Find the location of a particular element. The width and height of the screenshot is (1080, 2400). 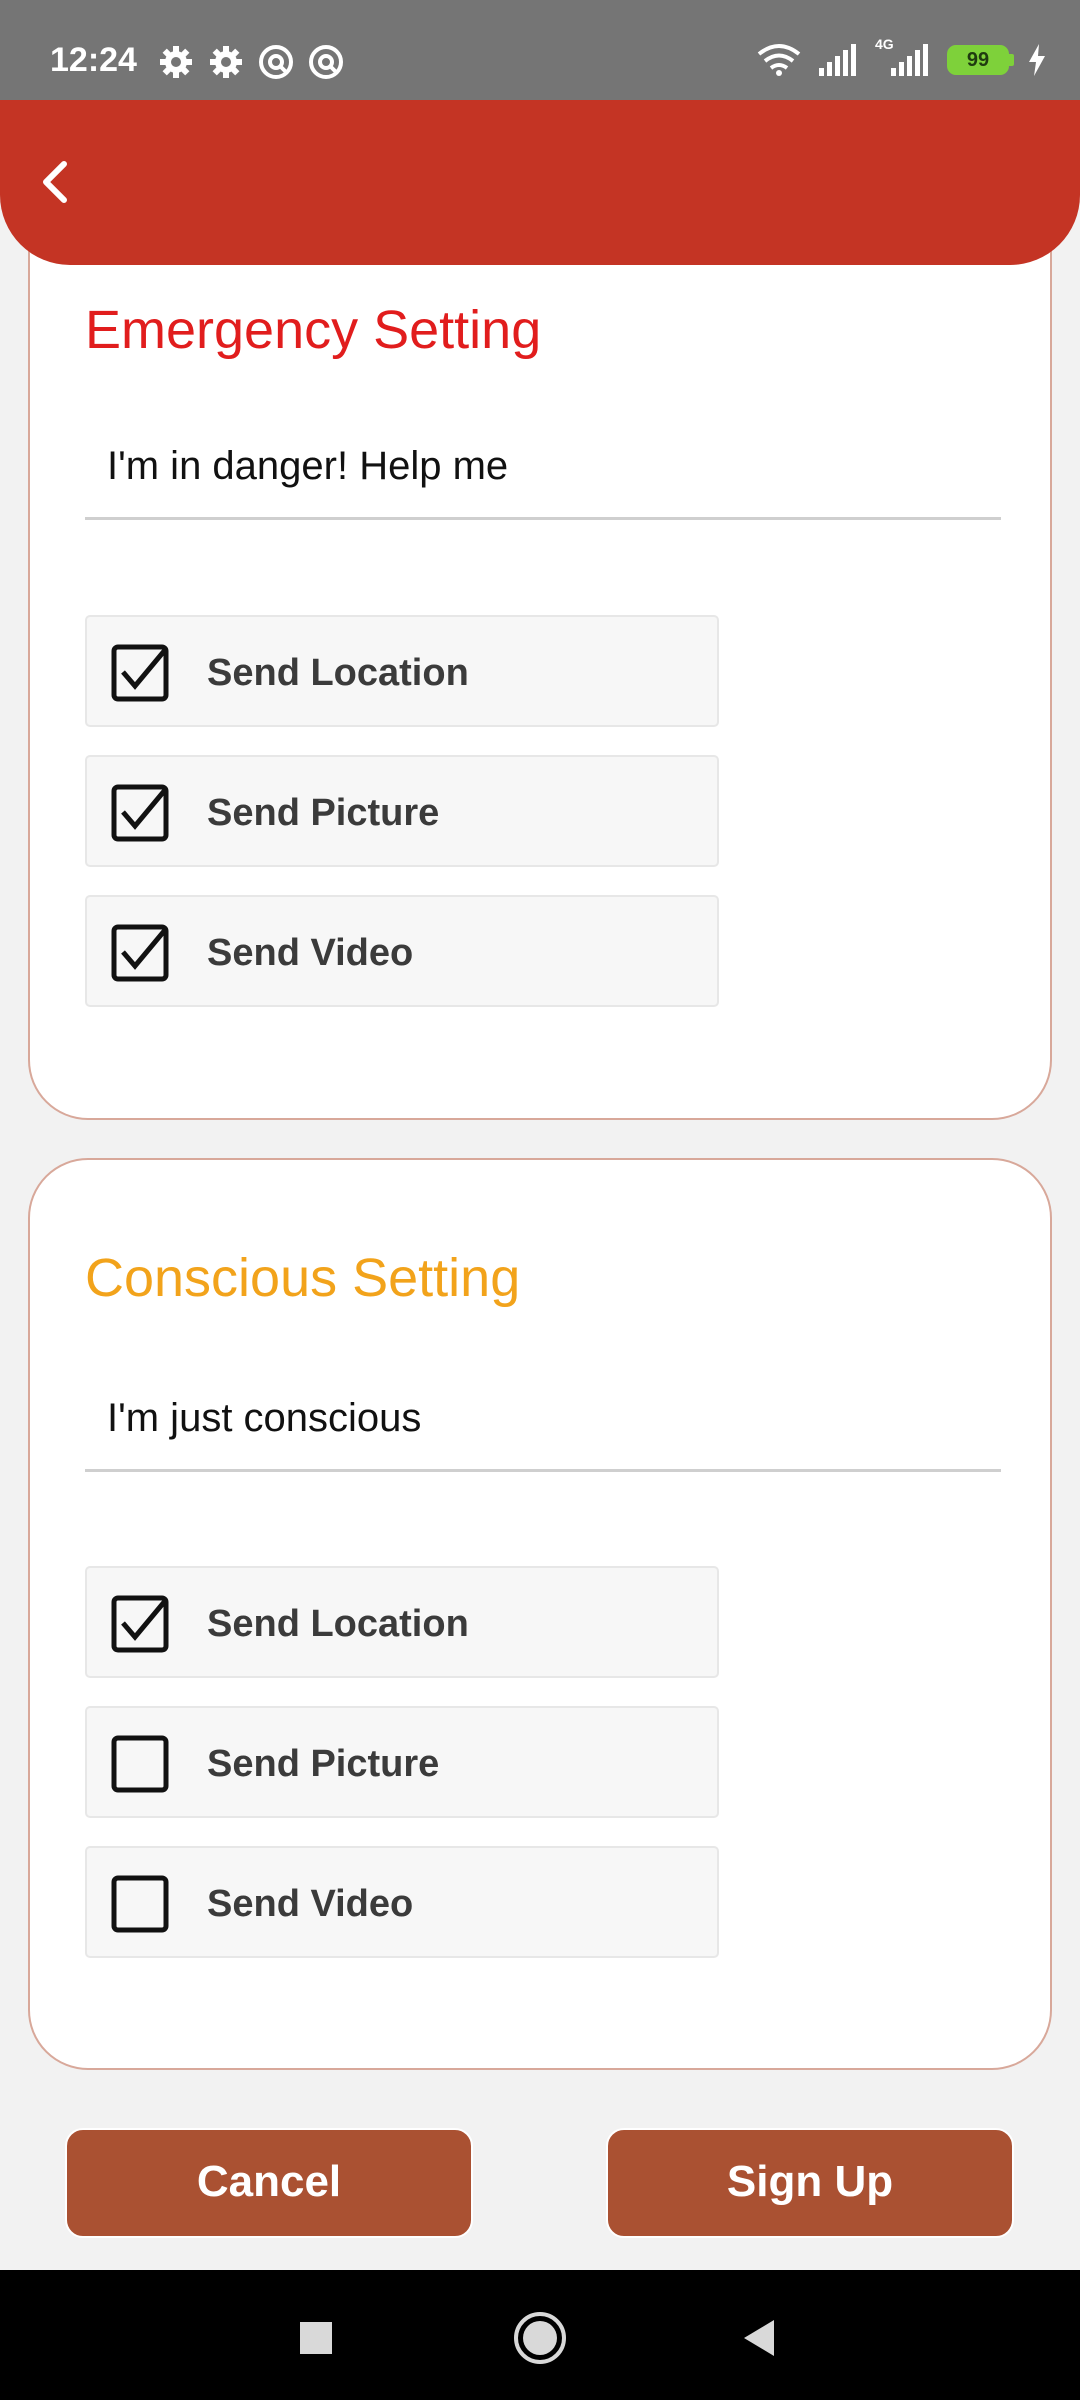

emergency-message-field: I'm in danger! Help me is located at coordinates (543, 465).